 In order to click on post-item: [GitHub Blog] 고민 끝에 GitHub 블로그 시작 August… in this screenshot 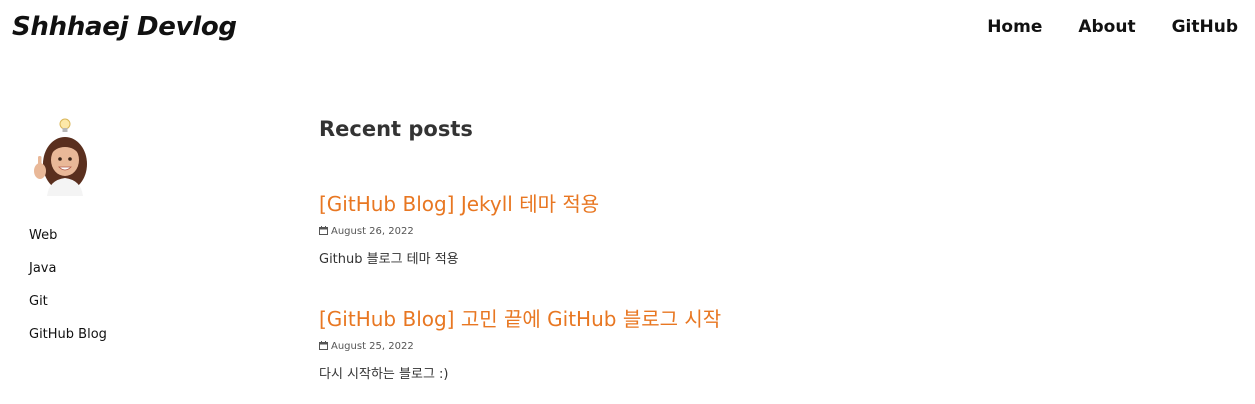, I will do `click(769, 342)`.